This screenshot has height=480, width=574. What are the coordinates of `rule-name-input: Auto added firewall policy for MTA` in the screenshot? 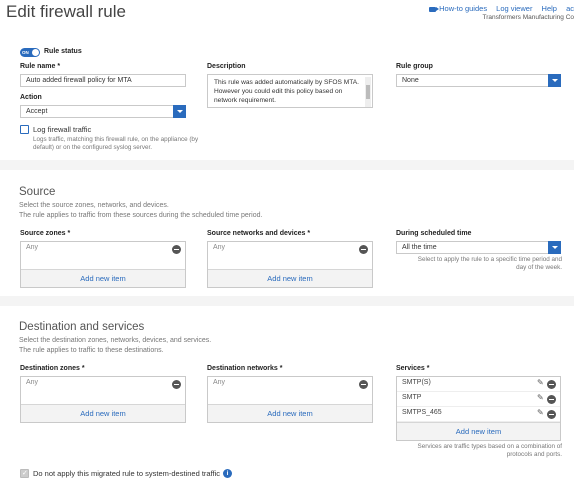 It's located at (103, 80).